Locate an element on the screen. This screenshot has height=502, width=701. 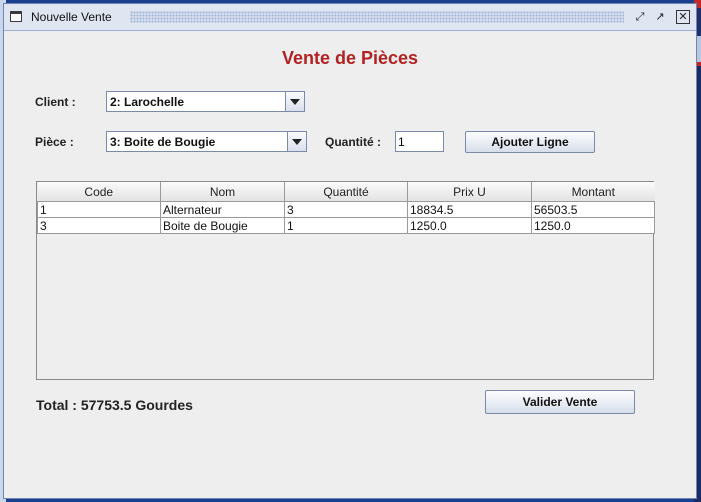
table-cell: 56503.5 is located at coordinates (593, 209).